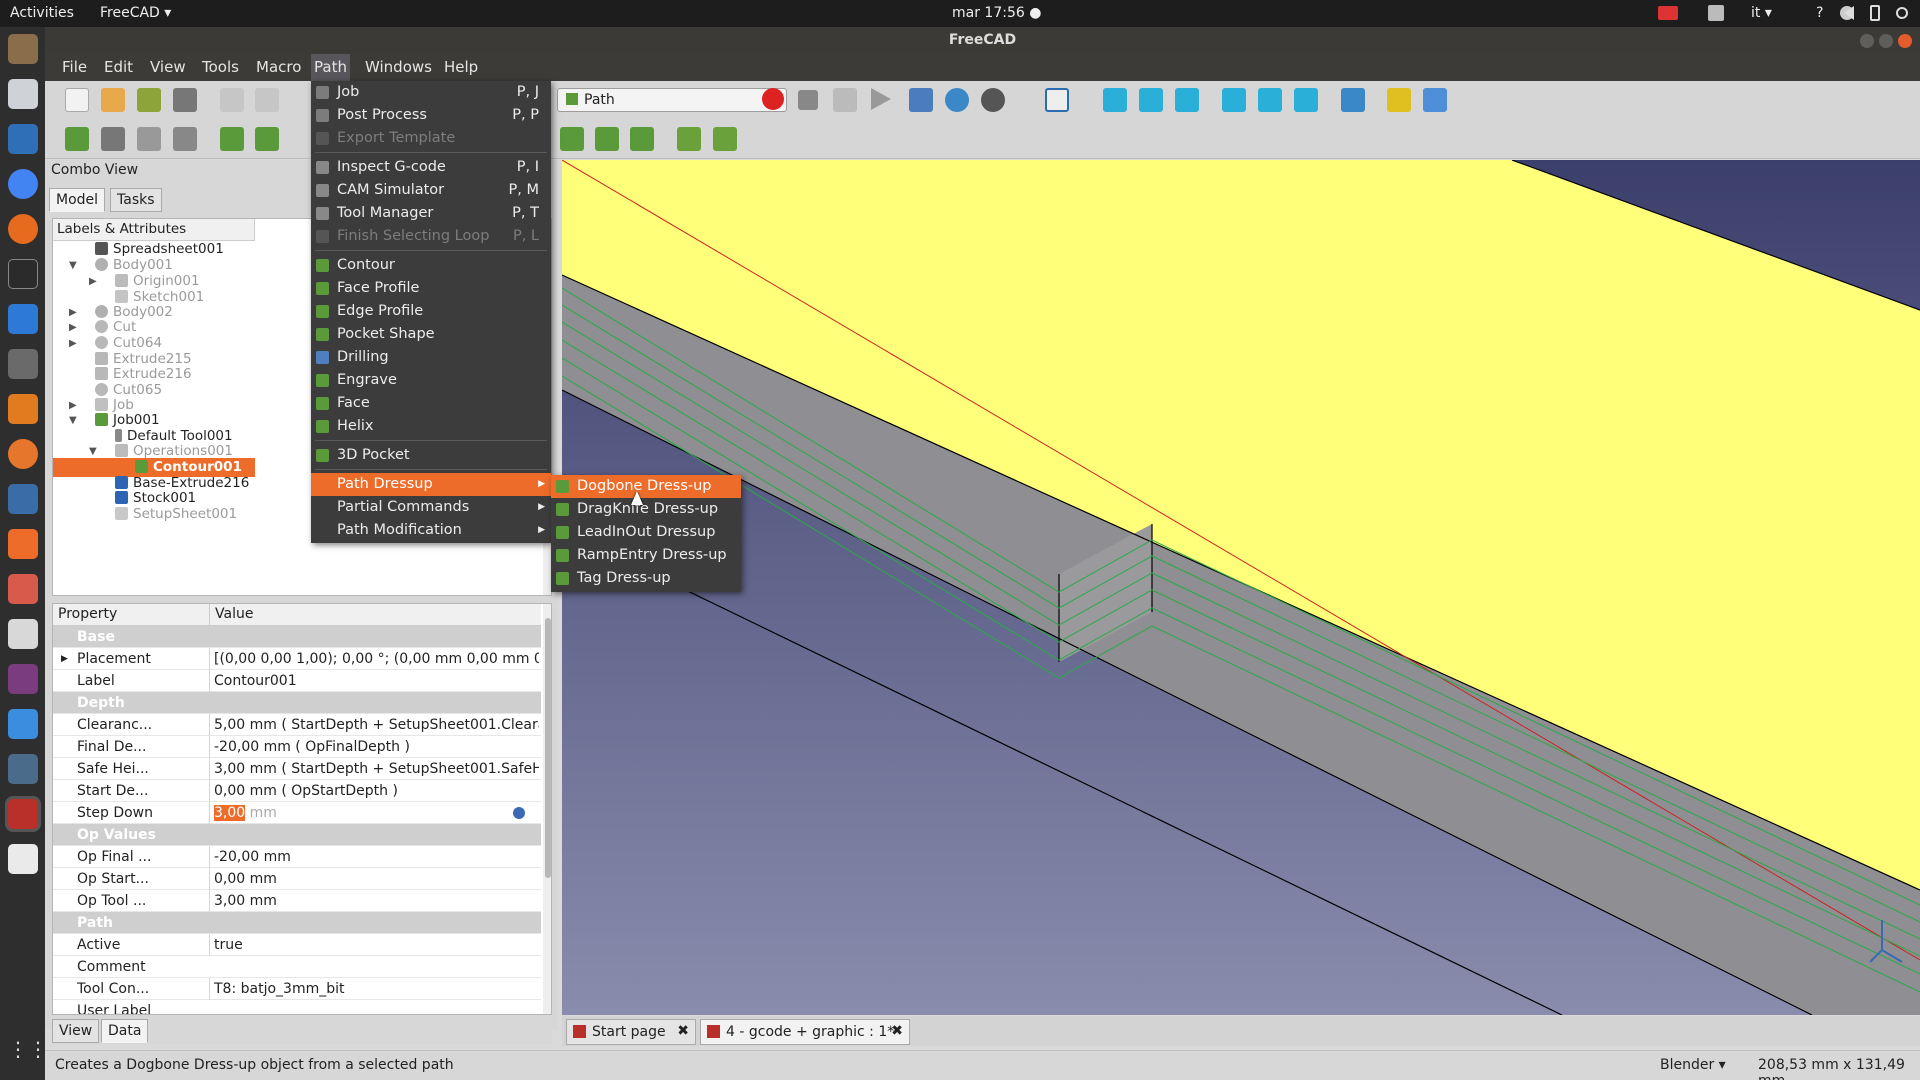 The image size is (1920, 1080). What do you see at coordinates (23, 49) in the screenshot?
I see `files-app-icon` at bounding box center [23, 49].